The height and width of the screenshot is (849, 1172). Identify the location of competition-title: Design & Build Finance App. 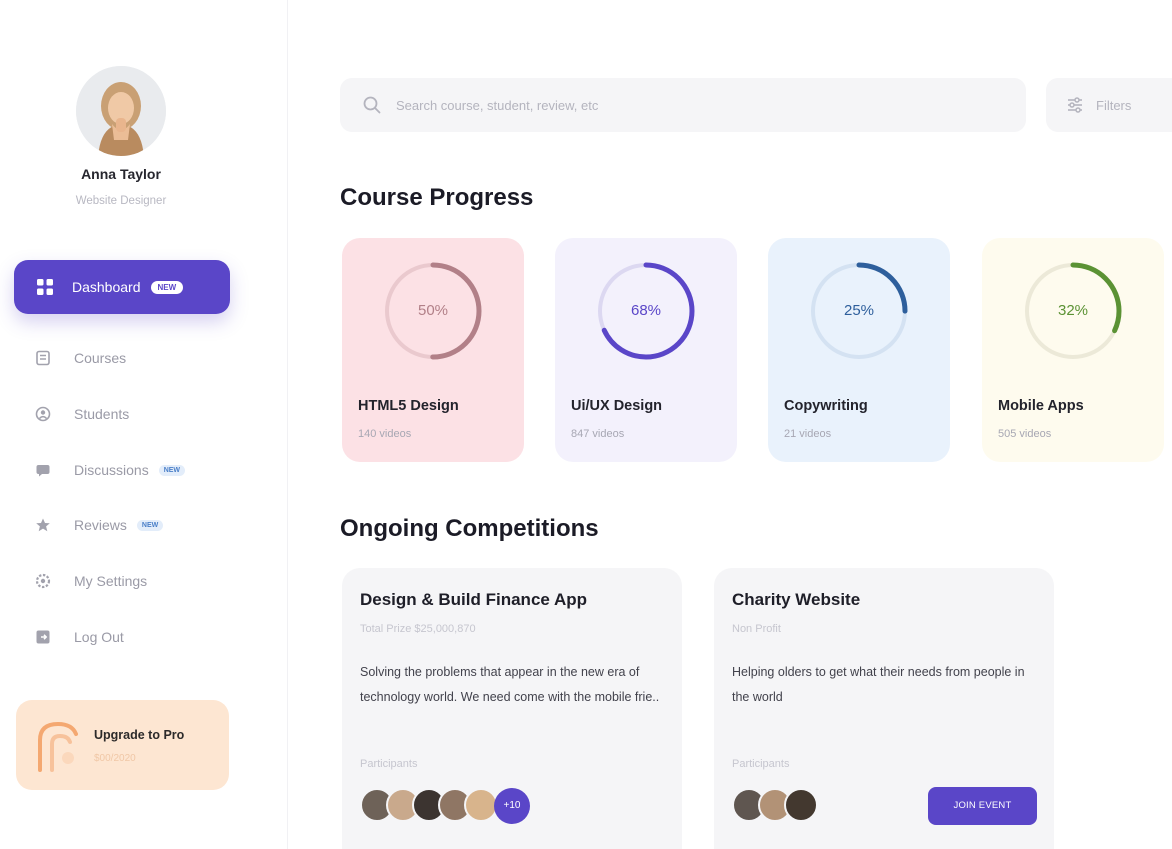
(473, 599).